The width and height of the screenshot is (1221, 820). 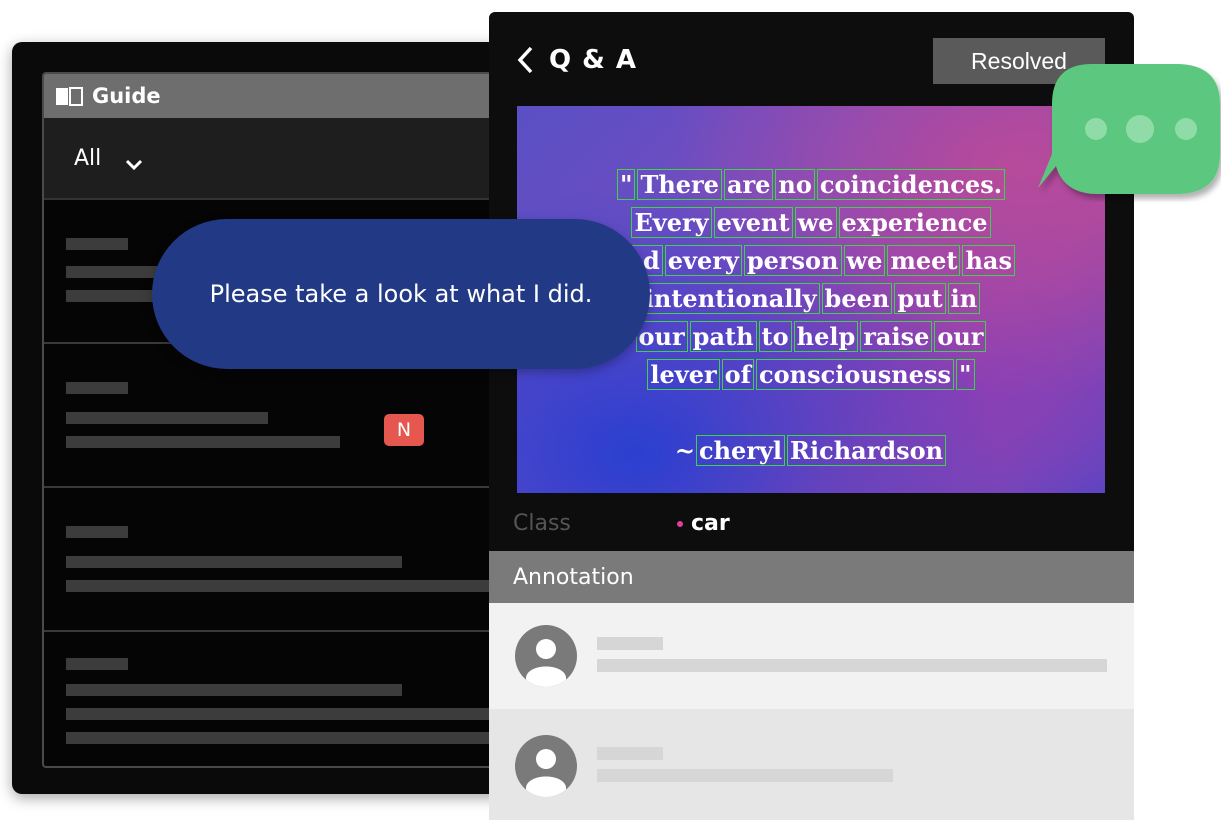 I want to click on word-bounding-box: no, so click(x=795, y=184).